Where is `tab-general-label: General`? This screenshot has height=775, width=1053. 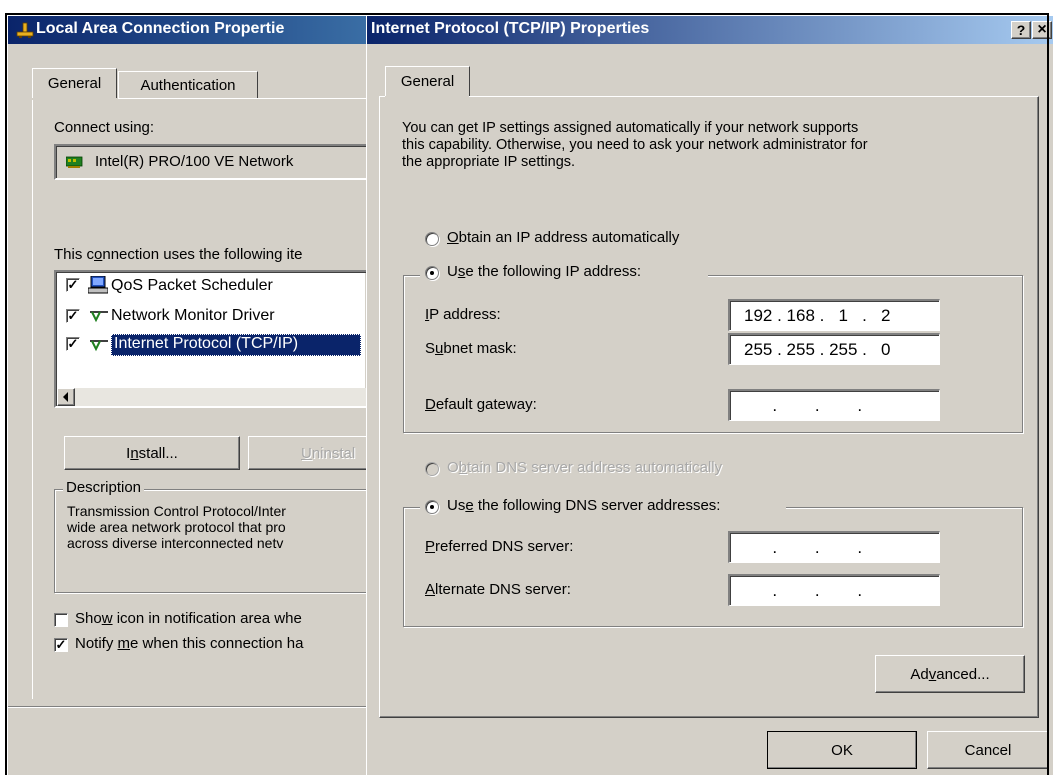
tab-general-label: General is located at coordinates (427, 81).